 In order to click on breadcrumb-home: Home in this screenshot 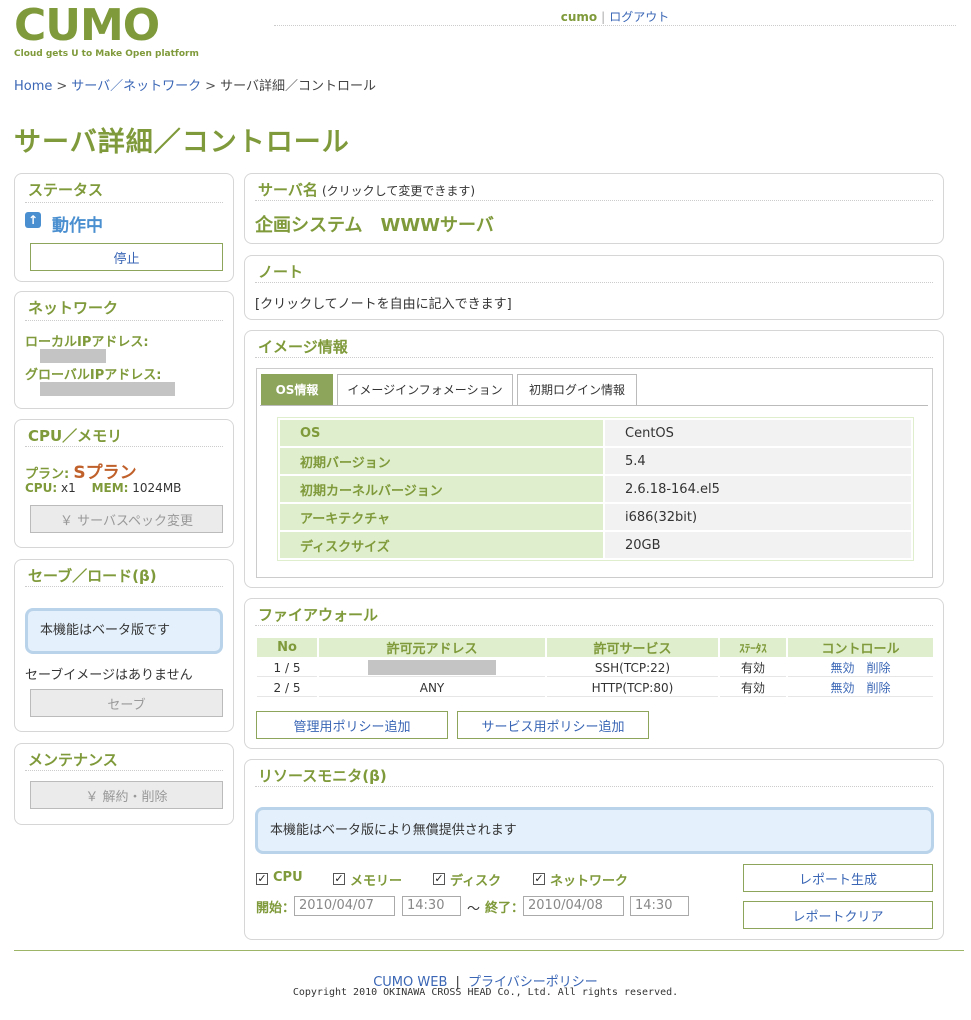, I will do `click(33, 86)`.